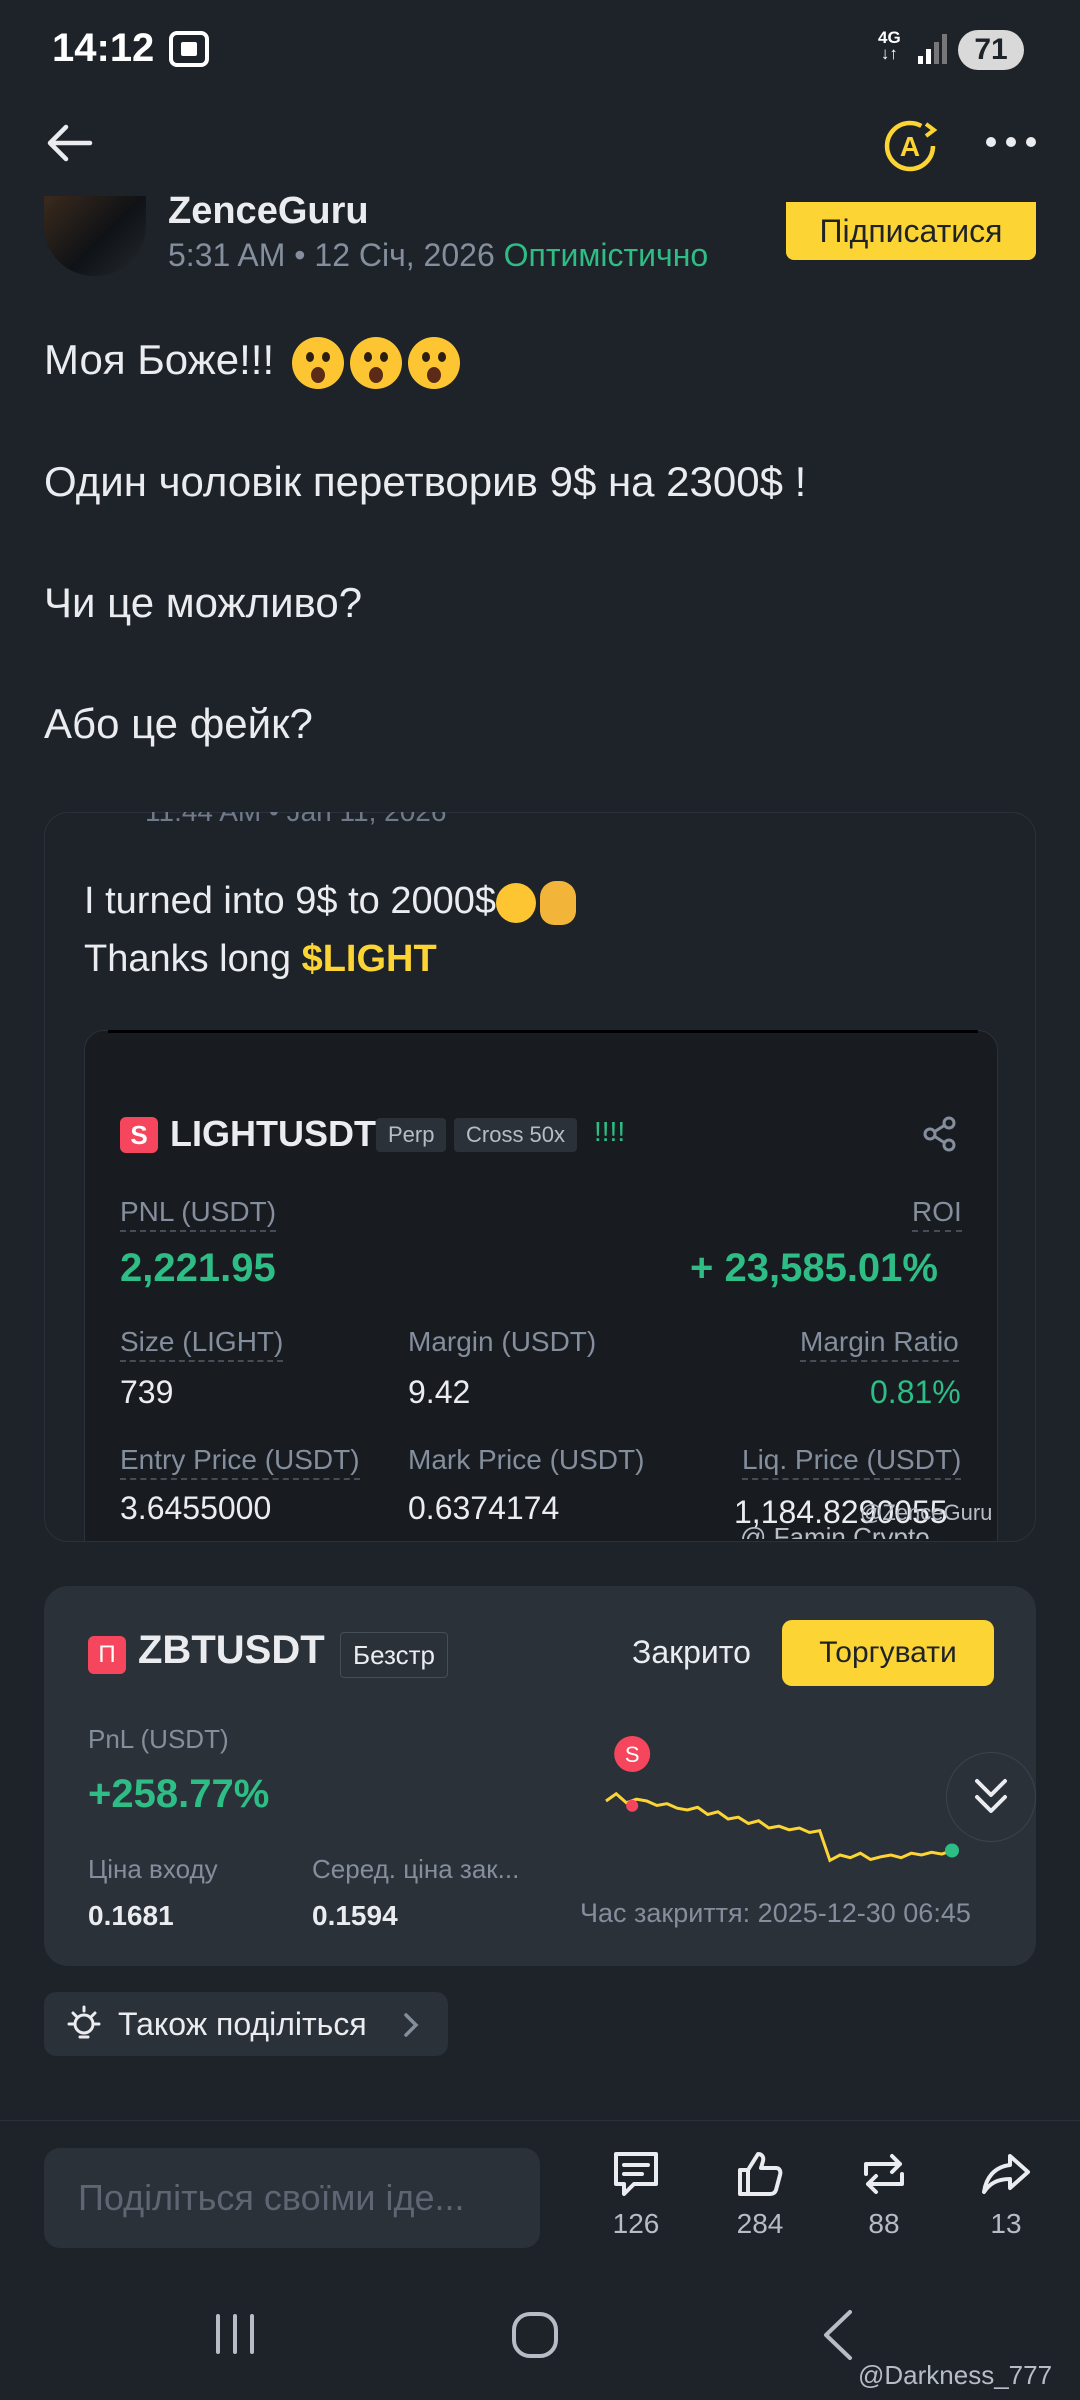  I want to click on also-share-label: Також поділіться, so click(242, 2024).